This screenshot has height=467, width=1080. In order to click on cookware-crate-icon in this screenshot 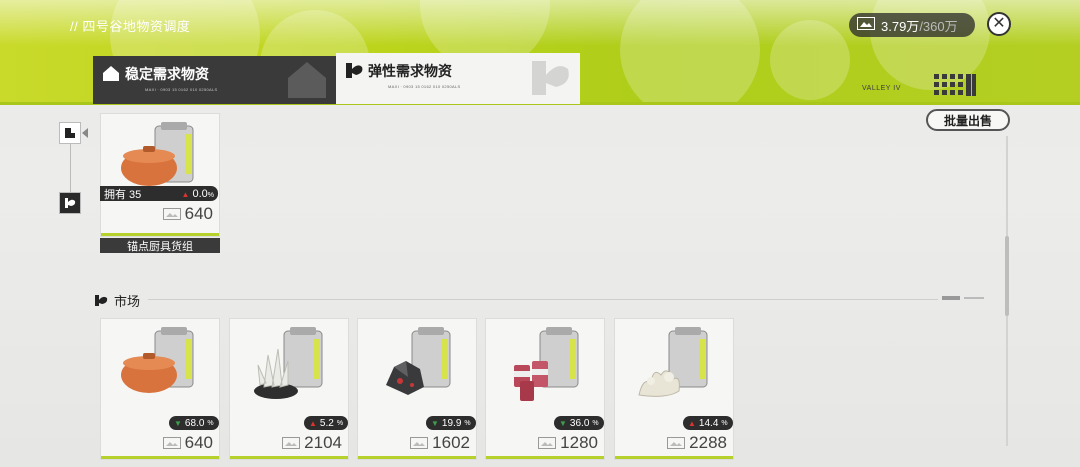, I will do `click(157, 360)`.